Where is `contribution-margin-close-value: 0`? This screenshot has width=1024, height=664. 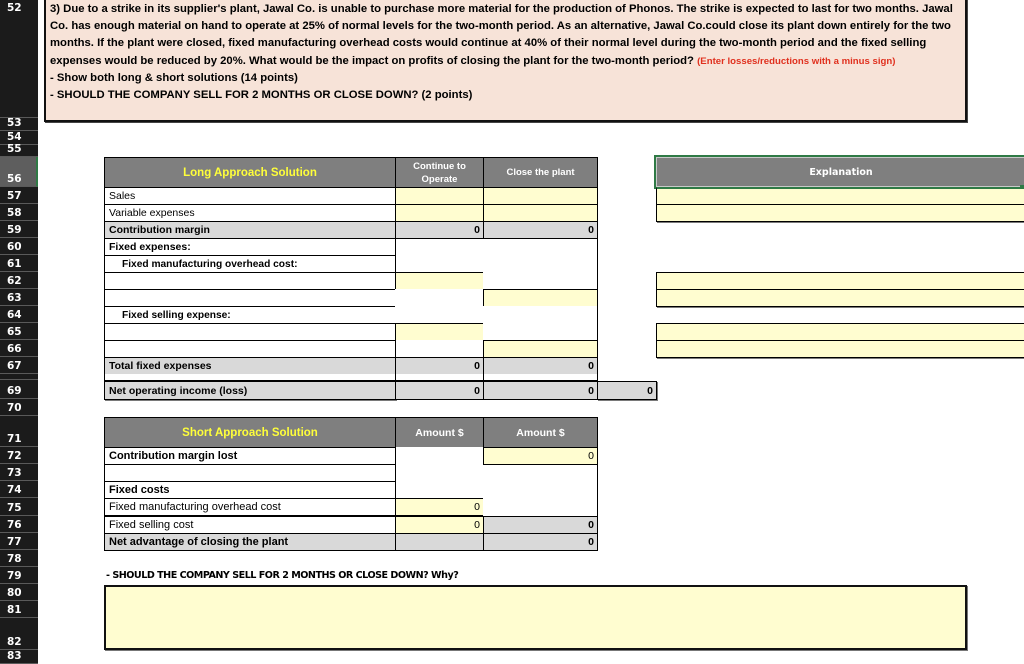 contribution-margin-close-value: 0 is located at coordinates (540, 230).